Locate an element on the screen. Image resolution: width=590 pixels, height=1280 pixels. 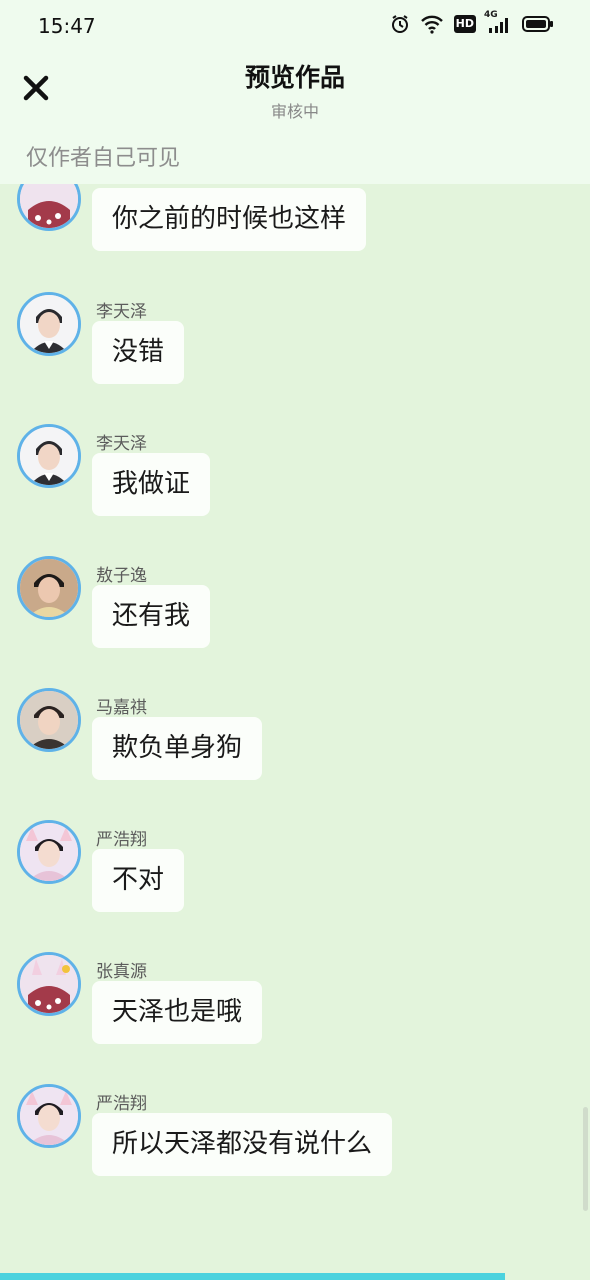
hd-label: HD is located at coordinates (464, 23).